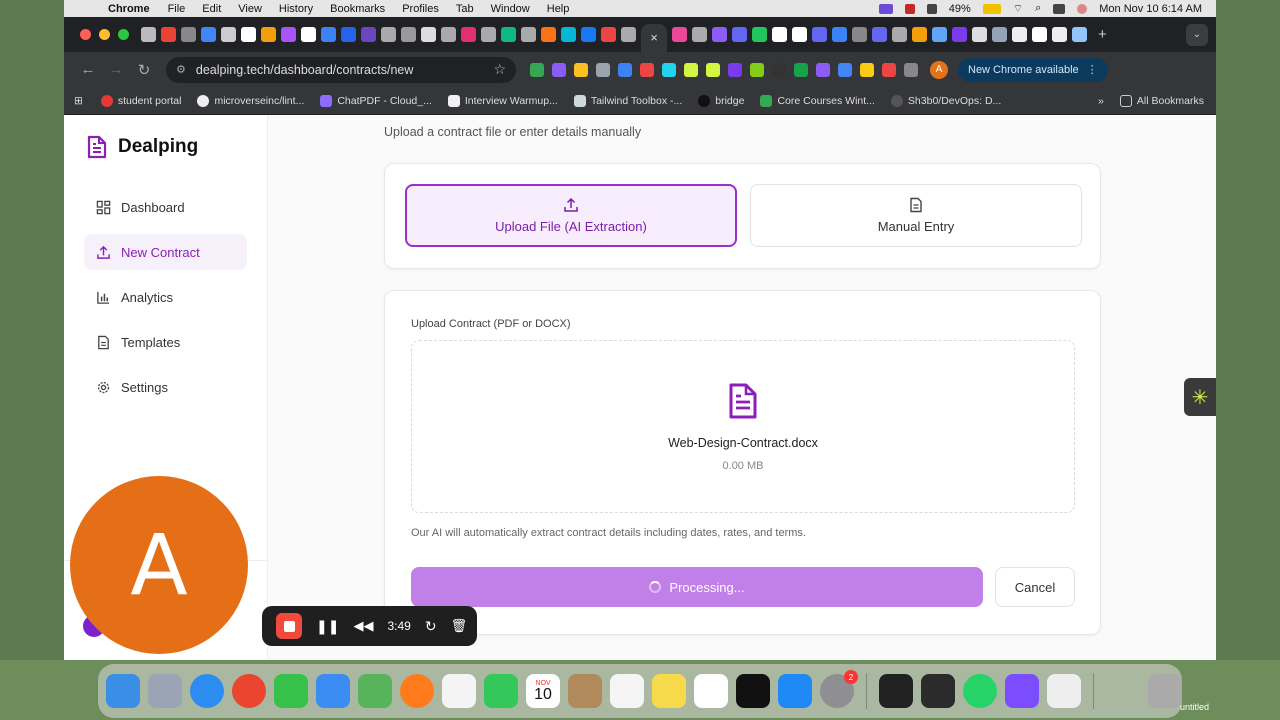 This screenshot has height=720, width=1280. What do you see at coordinates (363, 626) in the screenshot?
I see `rewind-icon: ◀◀` at bounding box center [363, 626].